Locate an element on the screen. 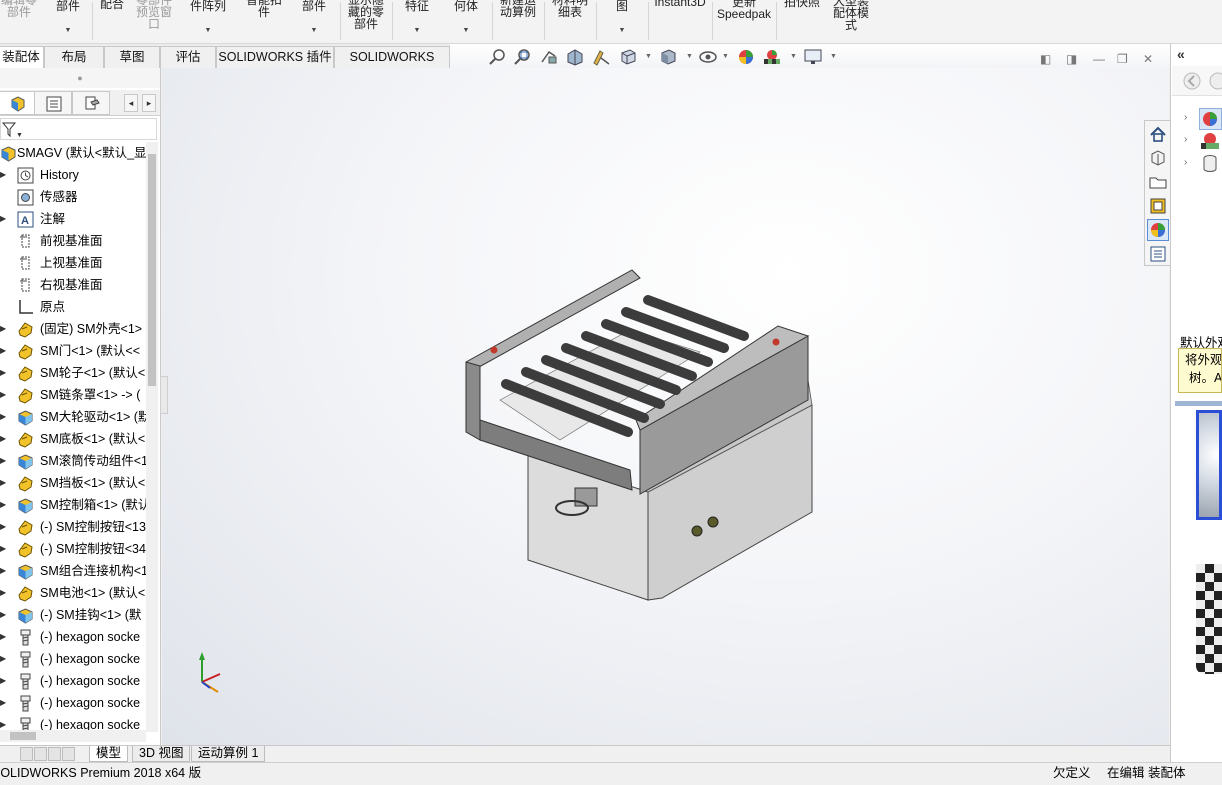  tab-solidworks-addins: SOLIDWORKS 插件 is located at coordinates (275, 57).